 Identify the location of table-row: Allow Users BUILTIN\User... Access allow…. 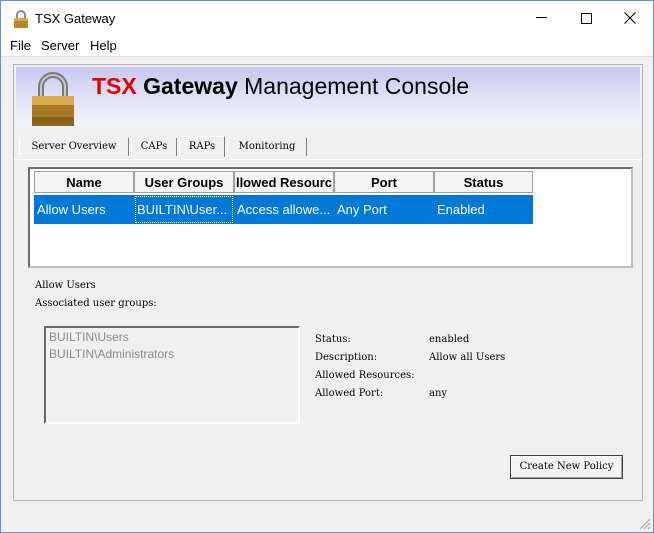
(283, 209).